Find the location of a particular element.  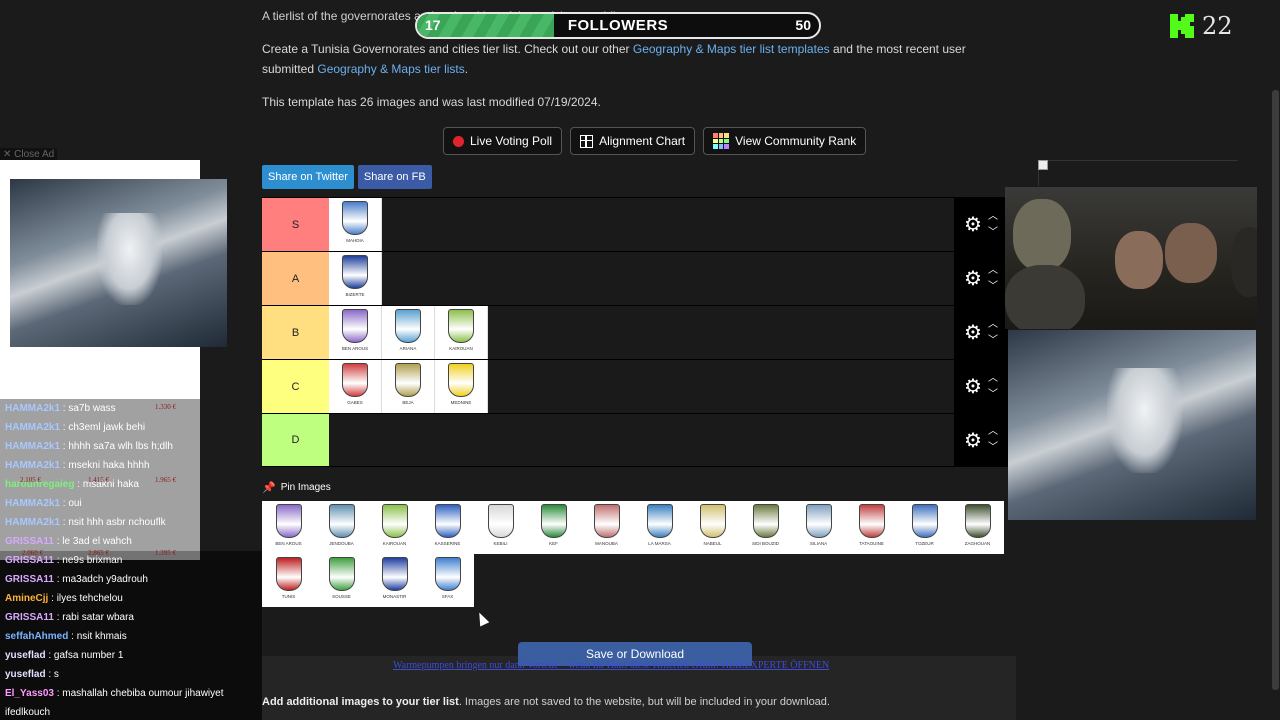

chat-text: gafsa number 1 is located at coordinates (88, 655).